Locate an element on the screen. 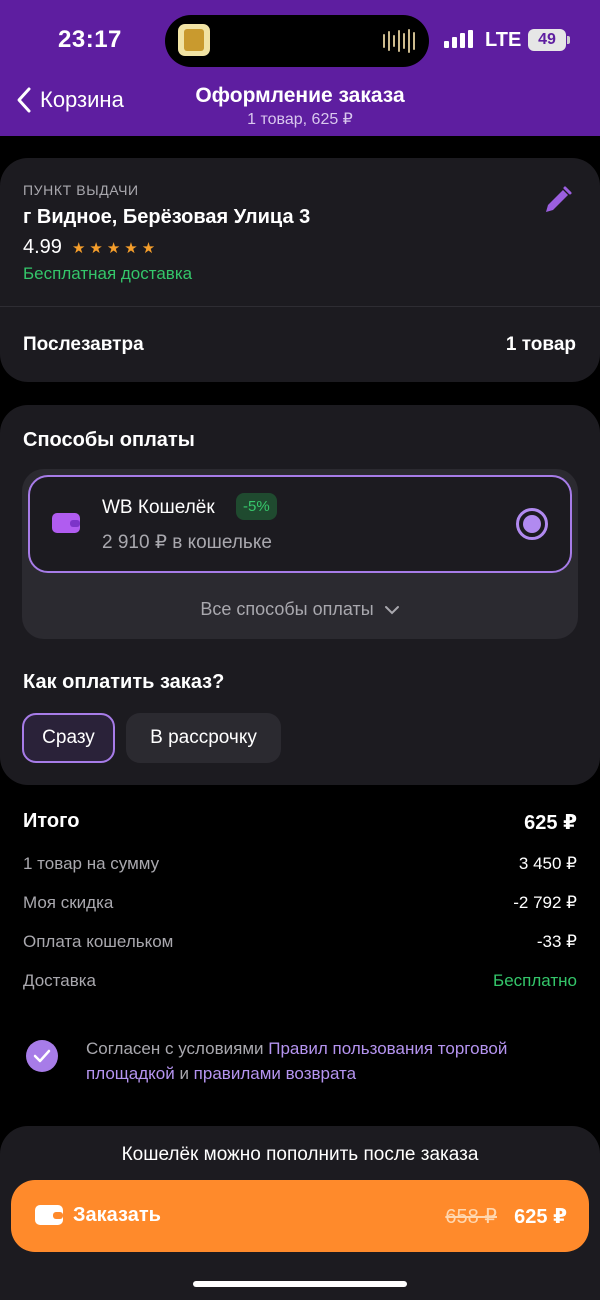 The width and height of the screenshot is (600, 1300). old-price: 658 ₽ is located at coordinates (471, 1217).